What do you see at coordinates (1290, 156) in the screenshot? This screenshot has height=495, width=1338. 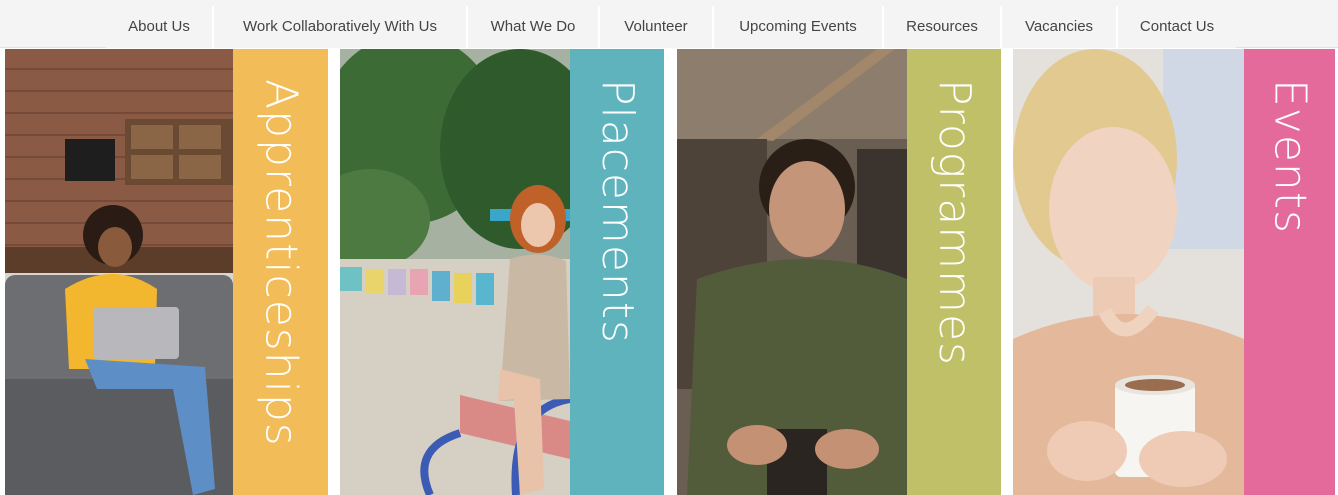 I see `events-label: Events` at bounding box center [1290, 156].